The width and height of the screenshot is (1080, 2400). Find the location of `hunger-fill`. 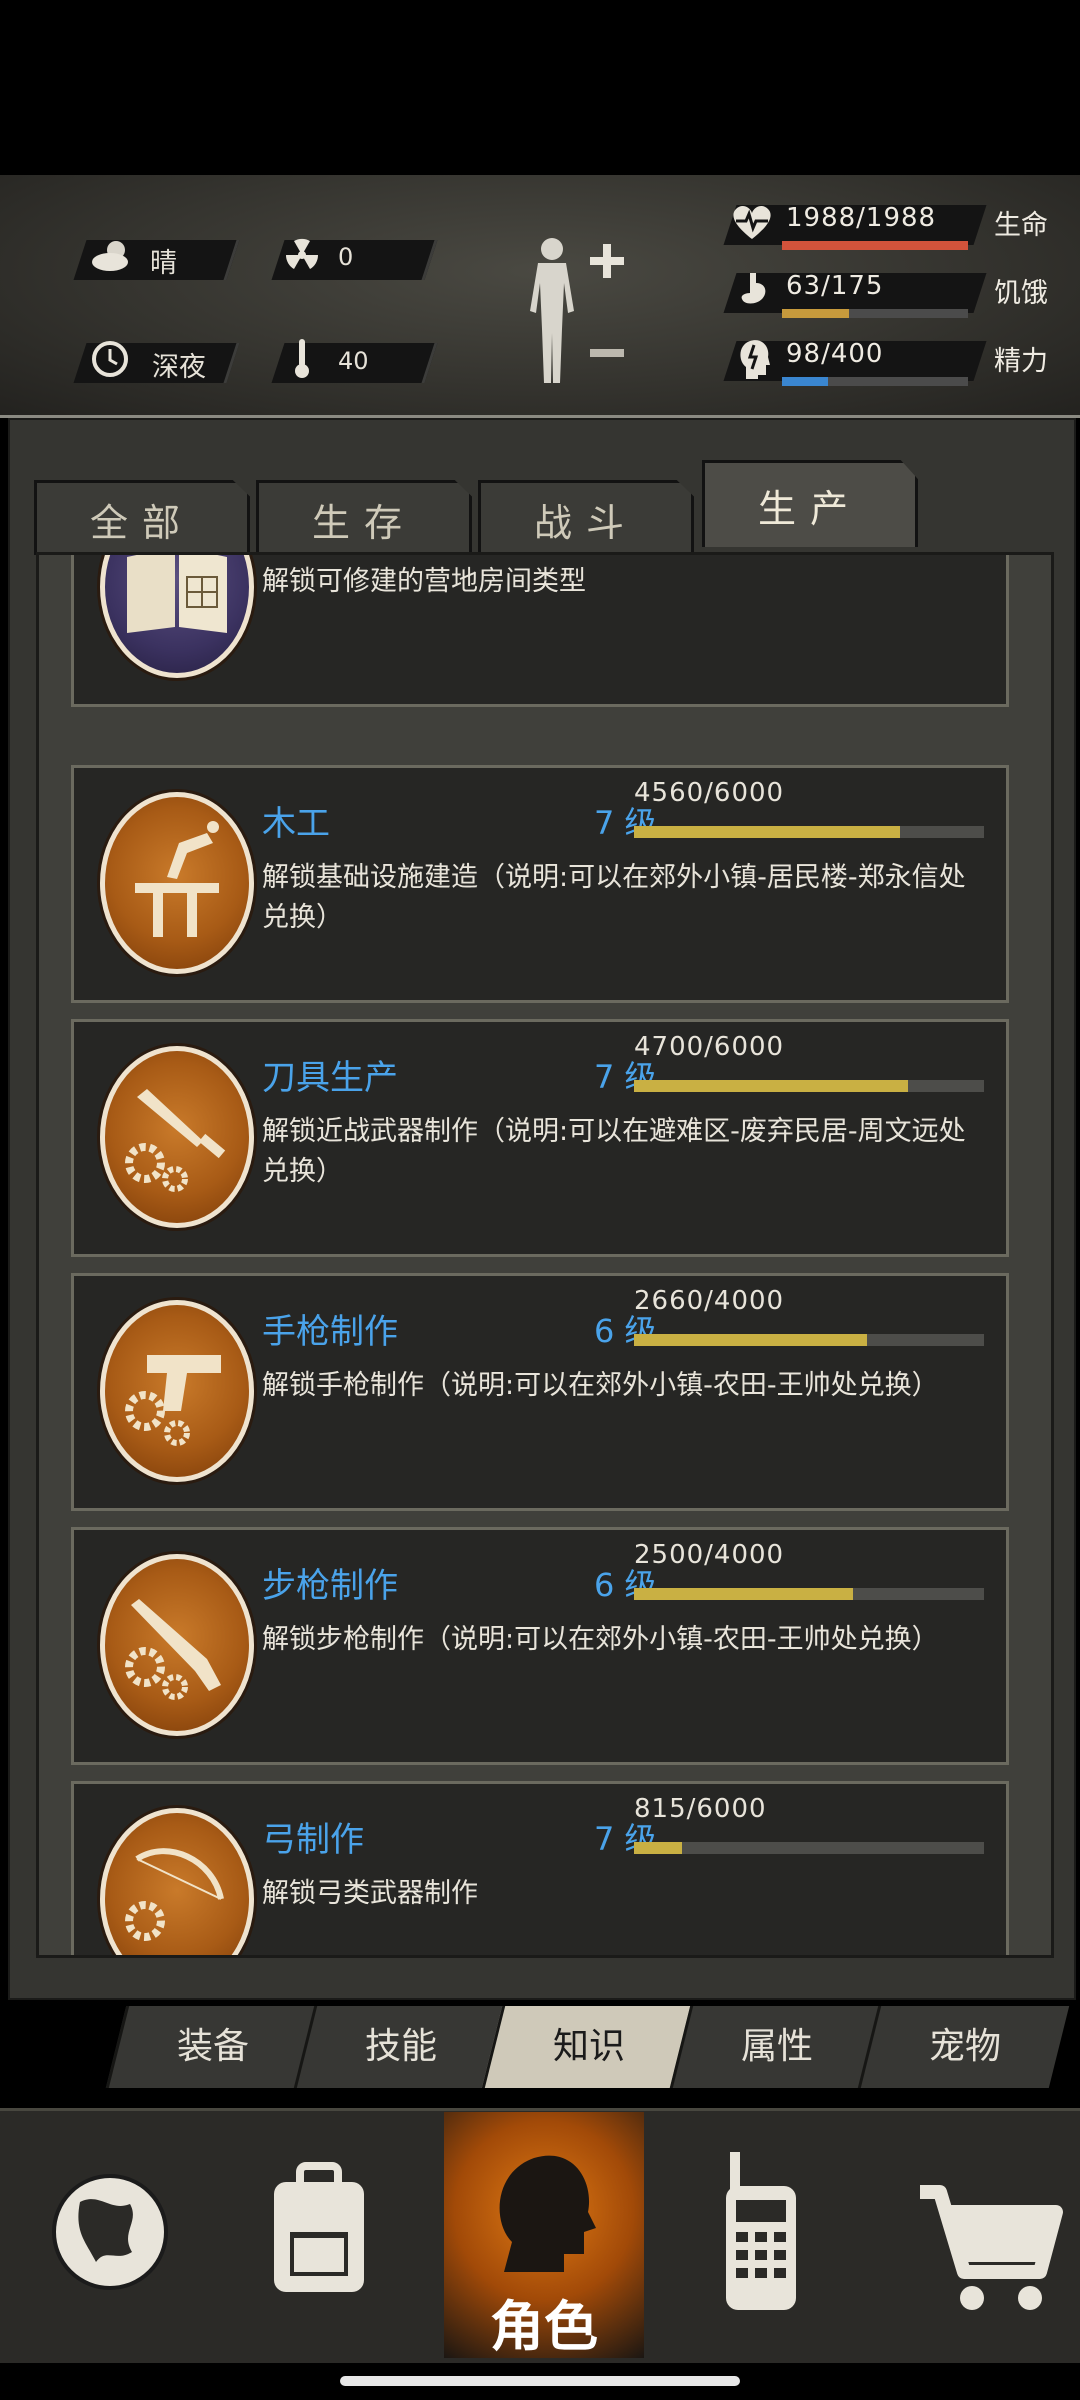

hunger-fill is located at coordinates (815, 313).